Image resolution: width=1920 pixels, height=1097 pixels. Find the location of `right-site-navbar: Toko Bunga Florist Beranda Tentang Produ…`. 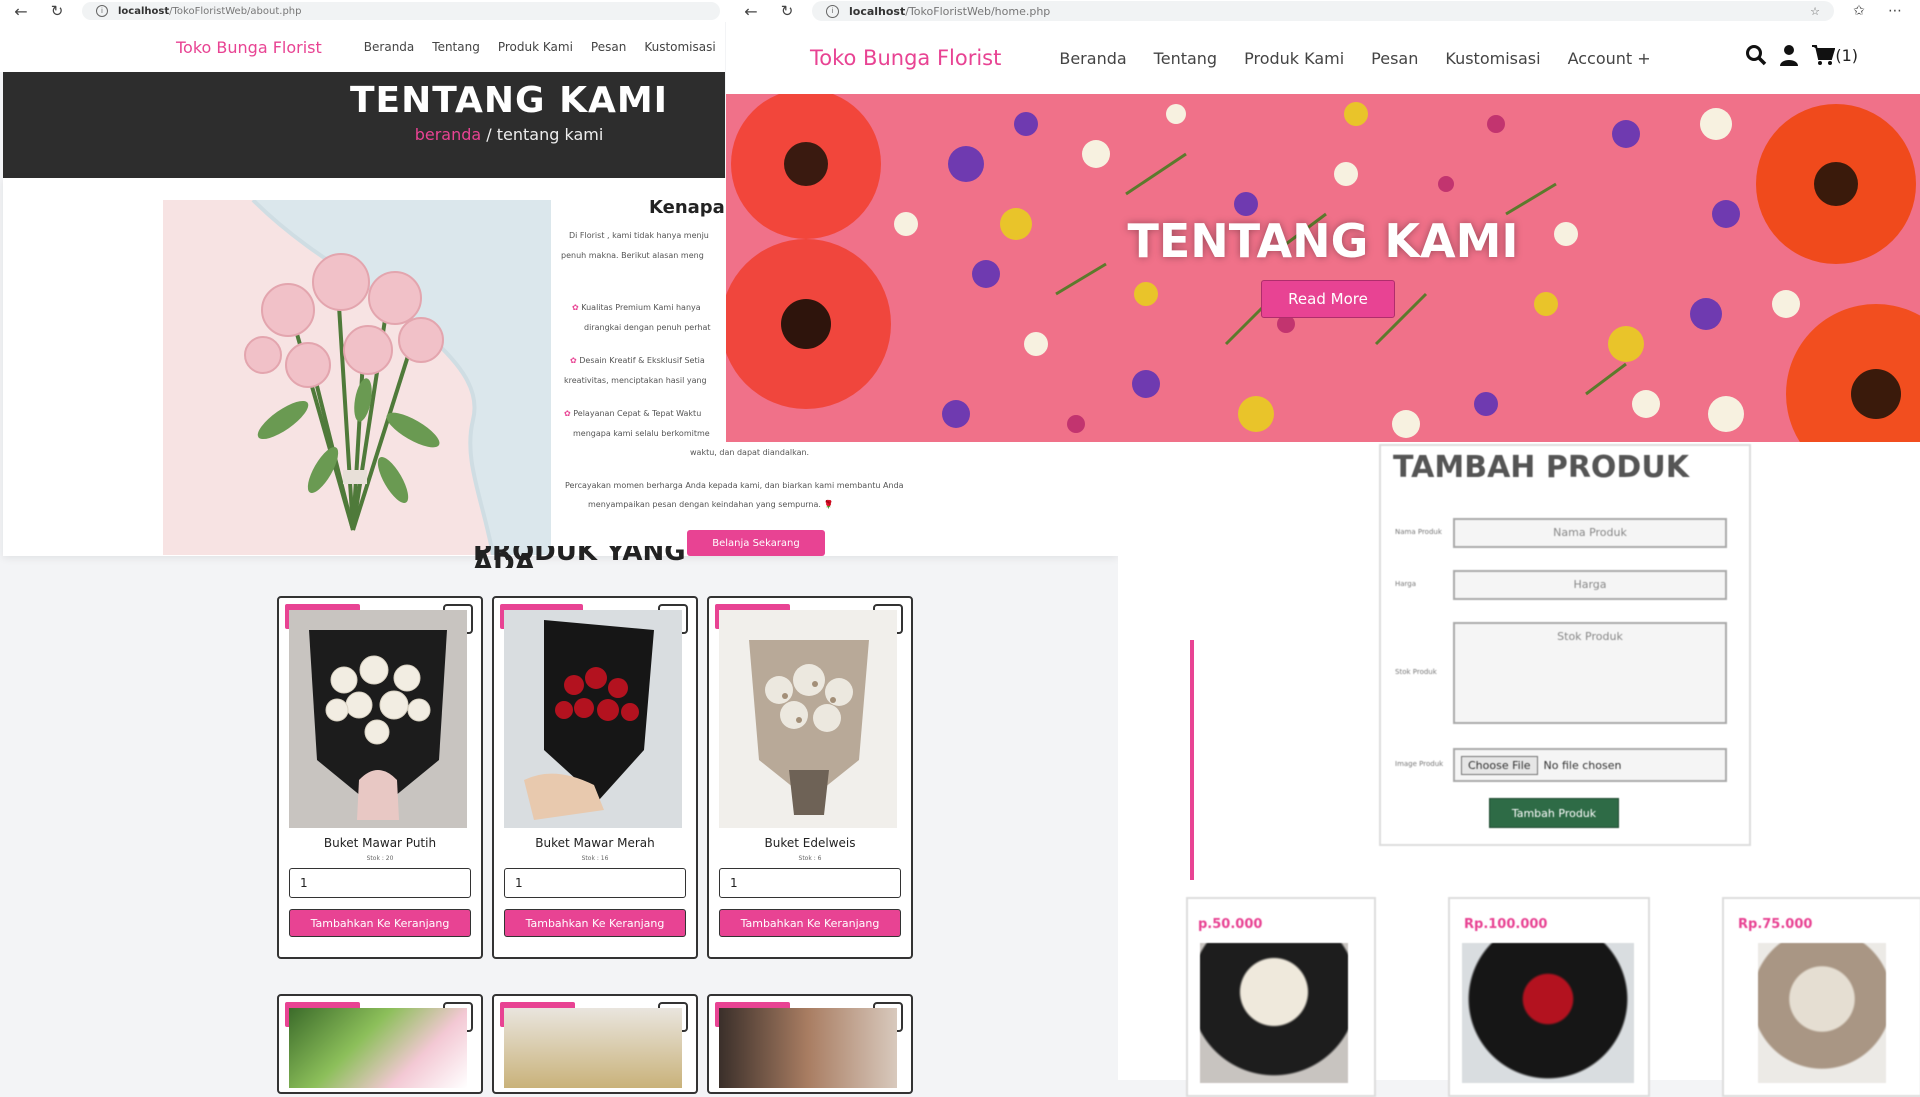

right-site-navbar: Toko Bunga Florist Beranda Tentang Produ… is located at coordinates (1323, 58).